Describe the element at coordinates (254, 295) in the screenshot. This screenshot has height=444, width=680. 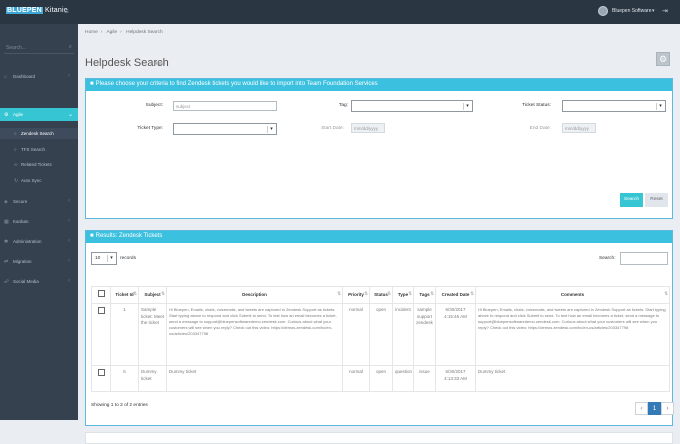
I see `column-header-description: Description ⇅` at that location.